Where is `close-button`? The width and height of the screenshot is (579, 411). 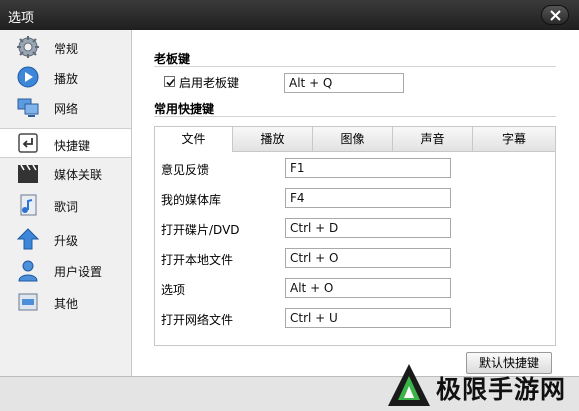 close-button is located at coordinates (555, 15).